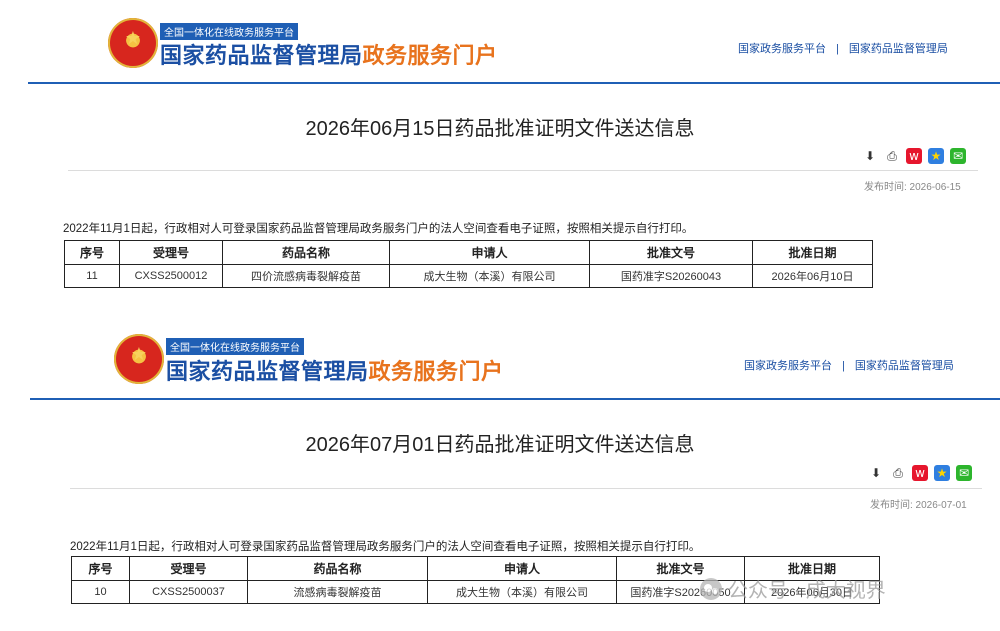 Image resolution: width=1000 pixels, height=631 pixels. I want to click on table-header-row: 序号 受理号 药品名称 申请人 批准文号 批准日期, so click(468, 252).